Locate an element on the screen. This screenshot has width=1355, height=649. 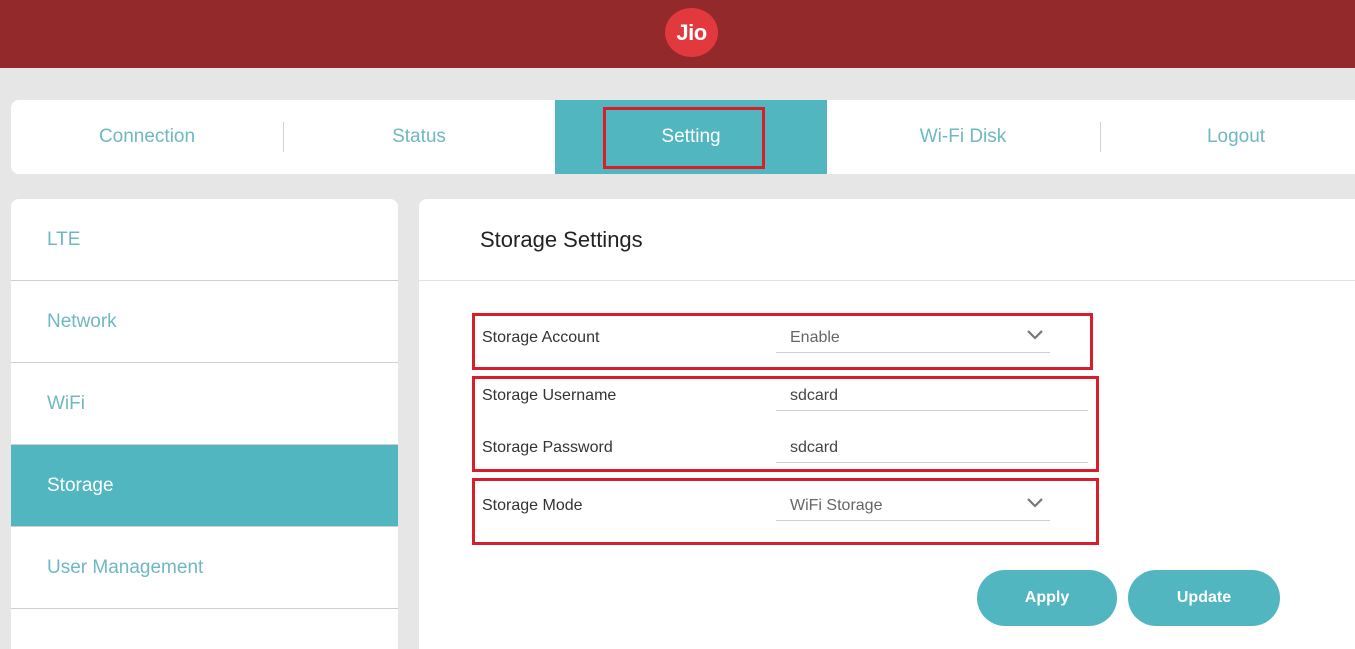
storage-username-input is located at coordinates (939, 395).